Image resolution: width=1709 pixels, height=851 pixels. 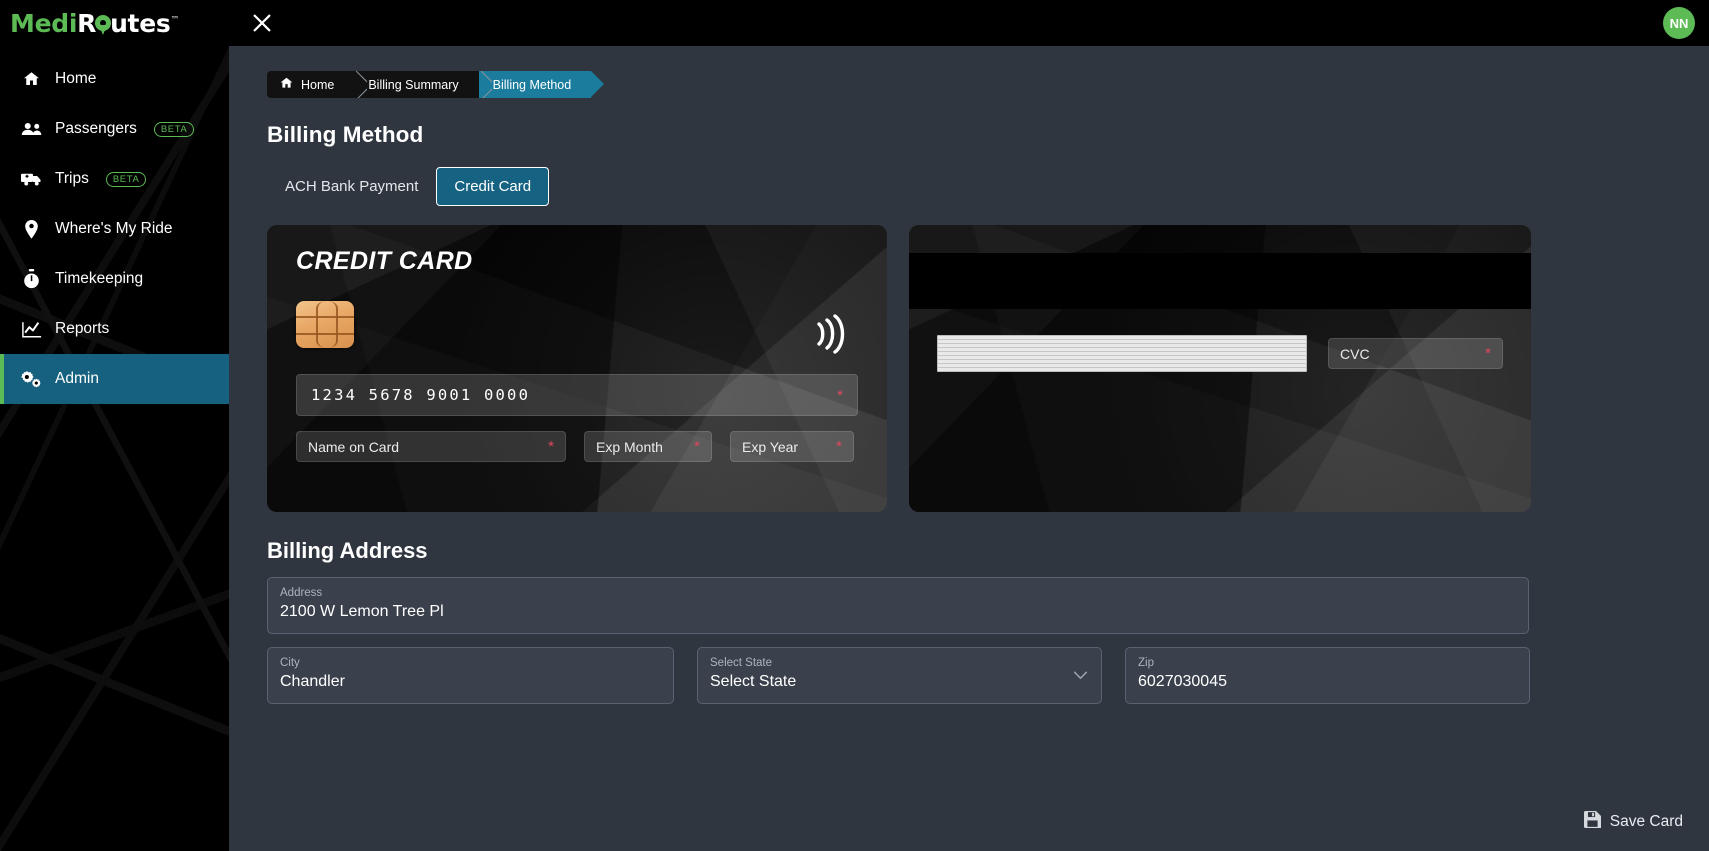 I want to click on address-value: 2100 W Lemon Tree Pl, so click(x=362, y=612).